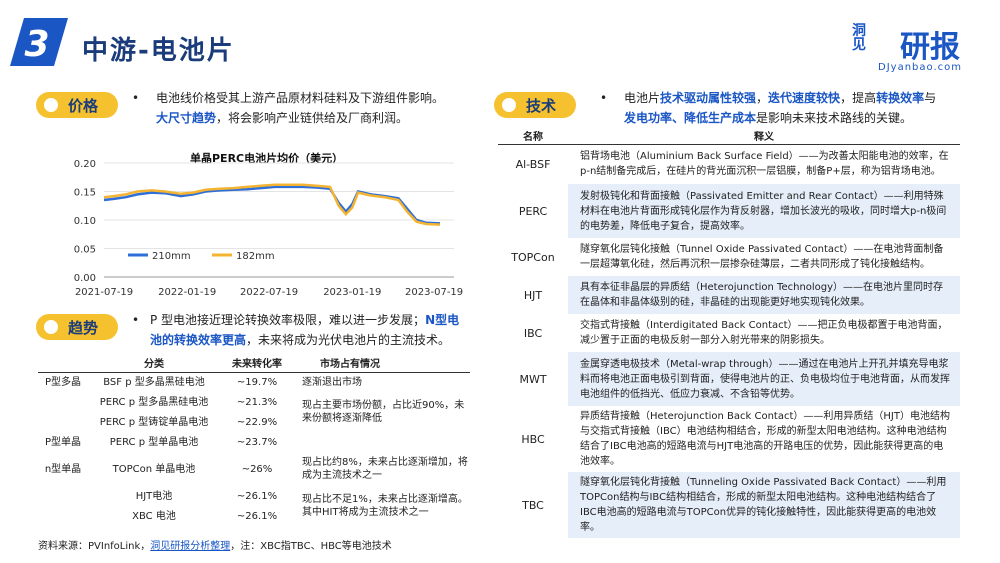 This screenshot has height=563, width=1000. Describe the element at coordinates (257, 469) in the screenshot. I see `trend-rate: ~26%` at that location.